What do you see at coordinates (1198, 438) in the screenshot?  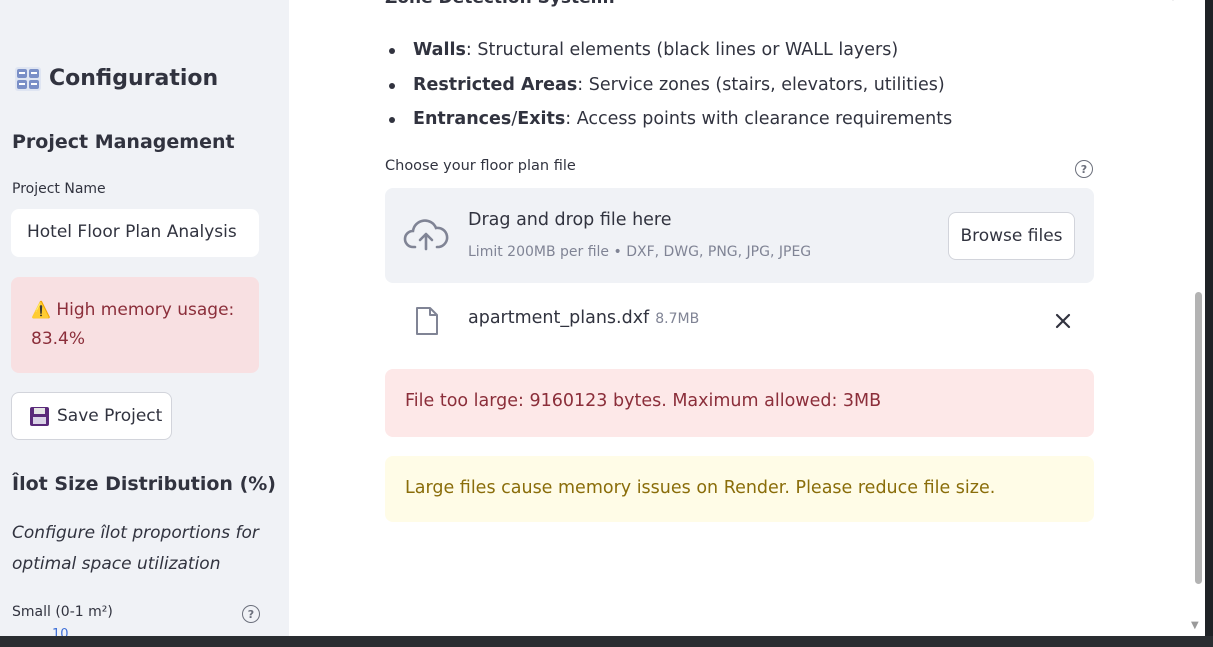 I see `scrollbar-thumb` at bounding box center [1198, 438].